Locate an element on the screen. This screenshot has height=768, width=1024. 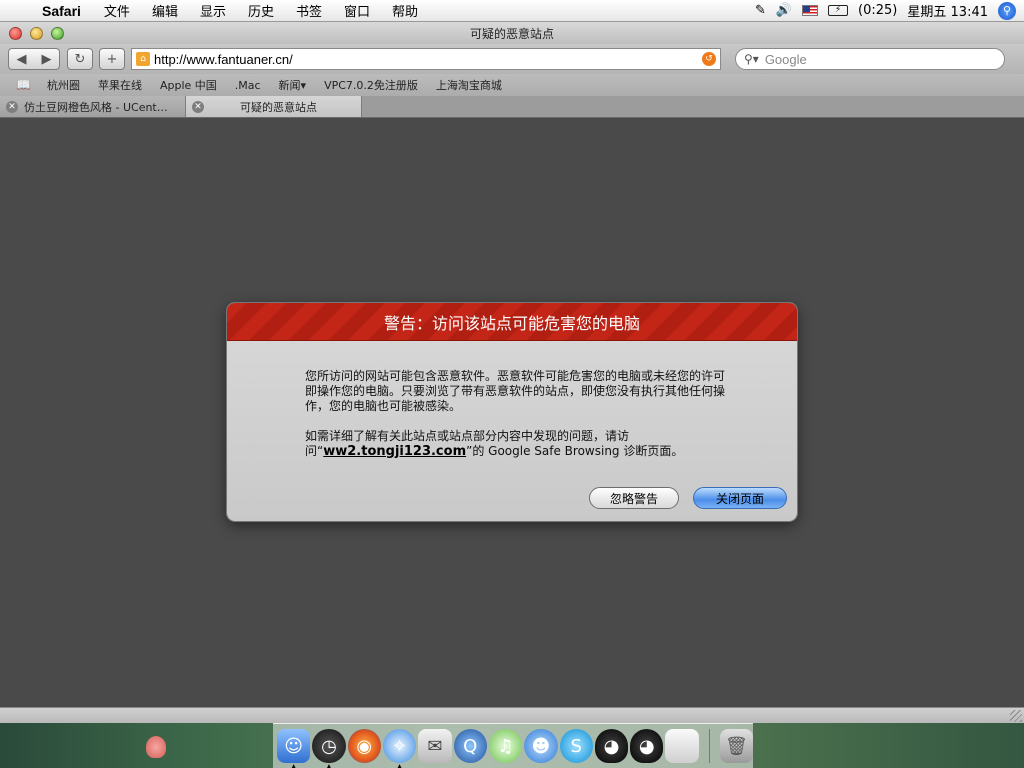
window-titlebar: 可疑的恶意站点 is located at coordinates (512, 33).